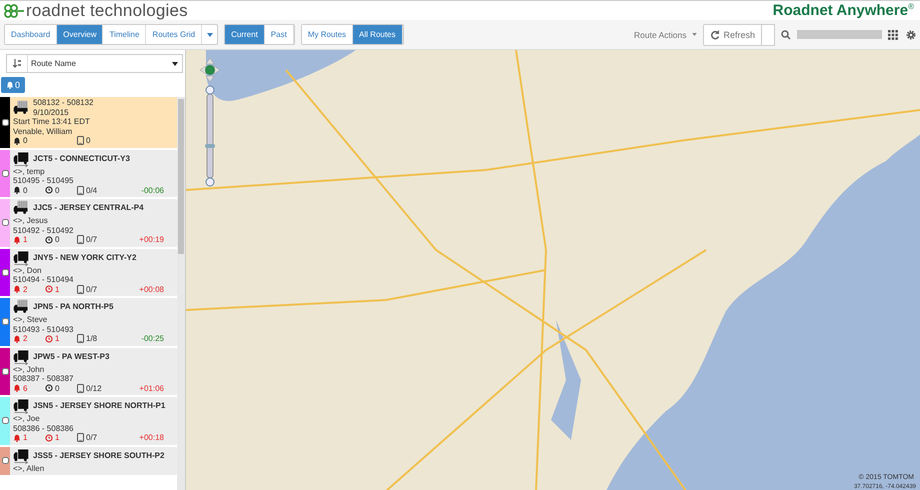 Image resolution: width=920 pixels, height=490 pixels. What do you see at coordinates (43, 181) in the screenshot?
I see `route-info: 510495 - 510495` at bounding box center [43, 181].